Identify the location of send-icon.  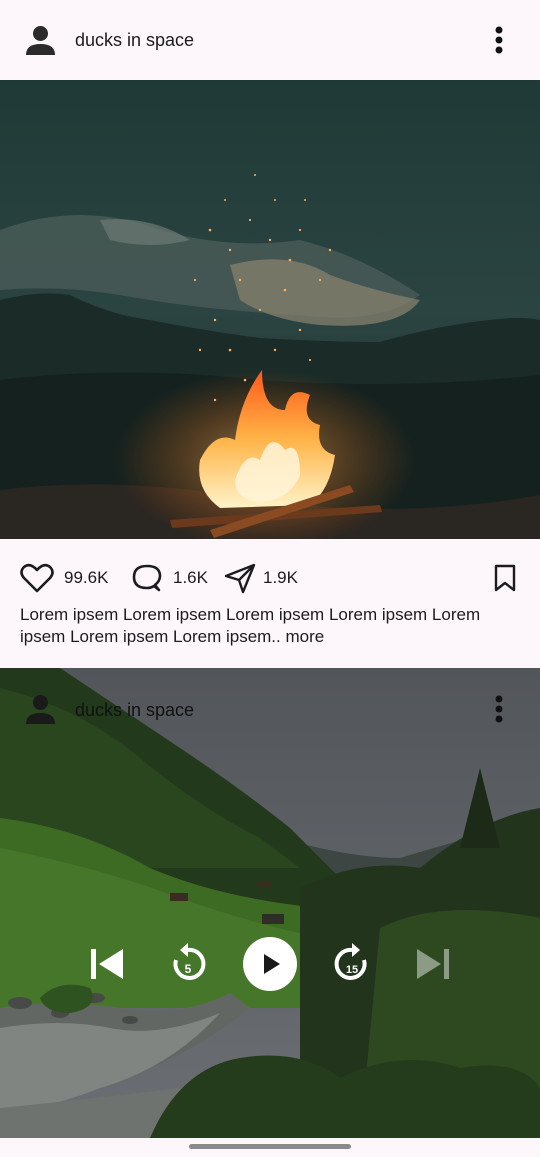
(240, 578).